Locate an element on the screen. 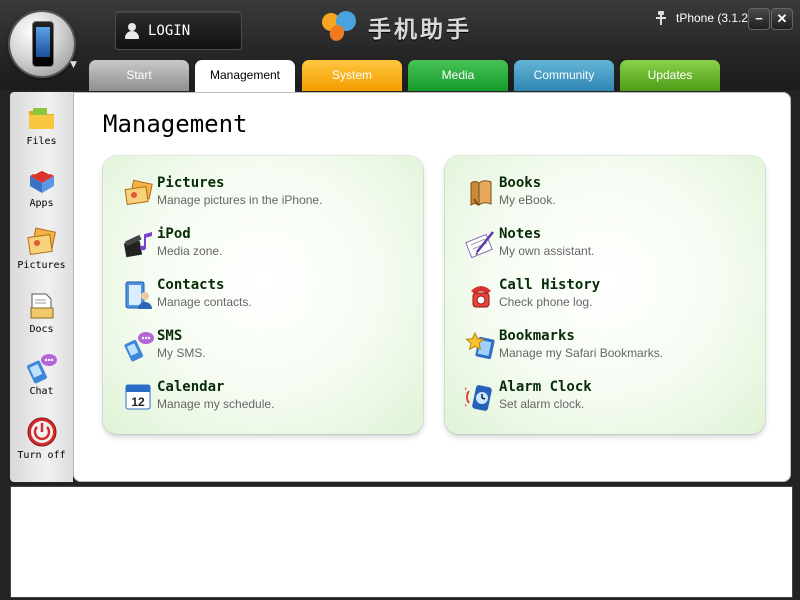  item-title: SMS is located at coordinates (170, 336).